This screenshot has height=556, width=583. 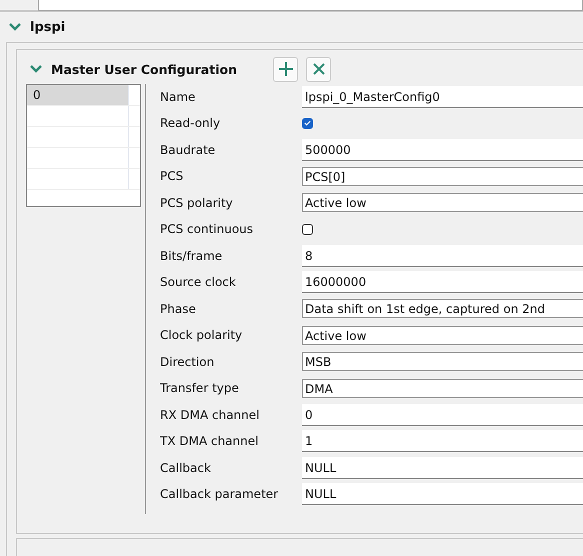 What do you see at coordinates (210, 441) in the screenshot?
I see `field-label: TX DMA channel` at bounding box center [210, 441].